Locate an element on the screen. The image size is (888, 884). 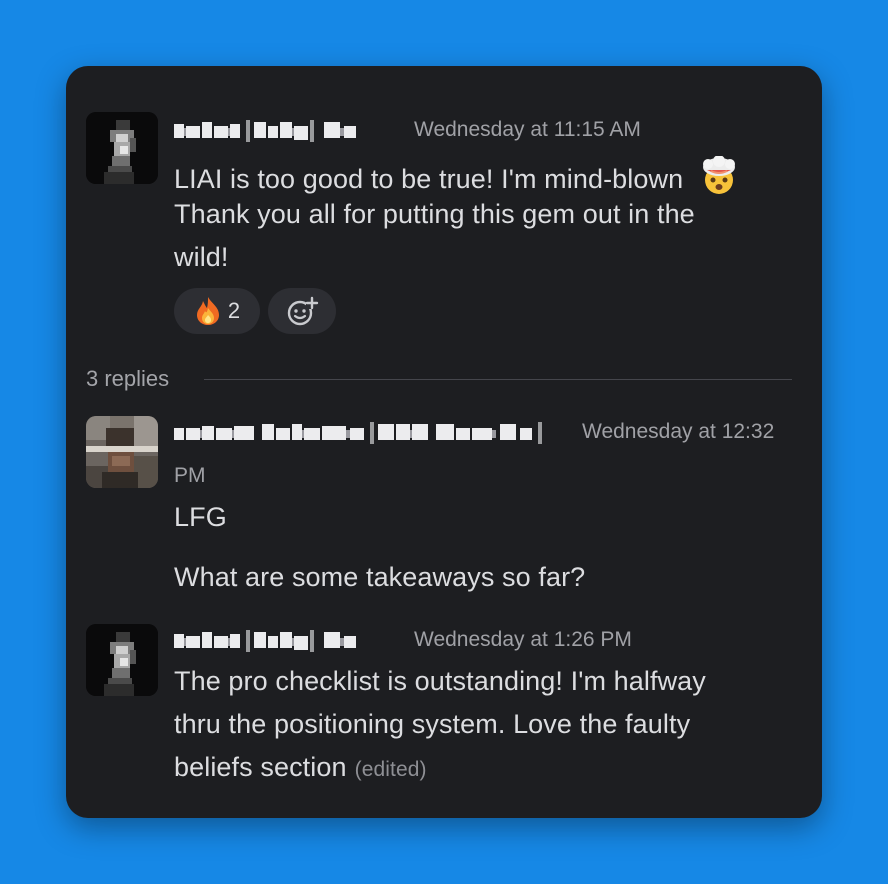
fire-icon is located at coordinates (208, 311).